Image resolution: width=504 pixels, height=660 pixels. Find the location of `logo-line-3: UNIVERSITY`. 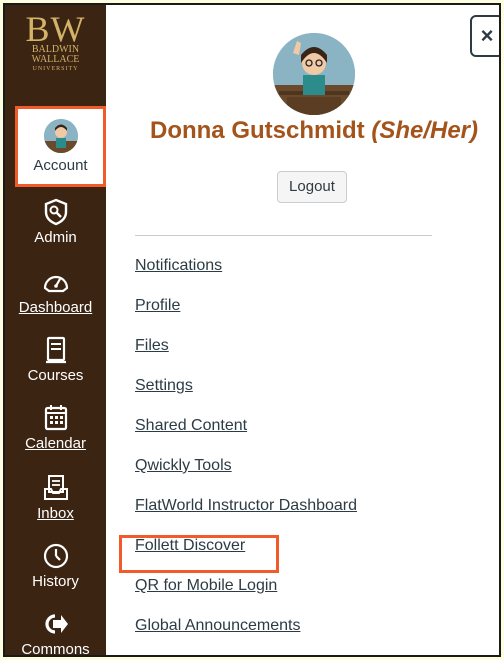

logo-line-3: UNIVERSITY is located at coordinates (55, 69).